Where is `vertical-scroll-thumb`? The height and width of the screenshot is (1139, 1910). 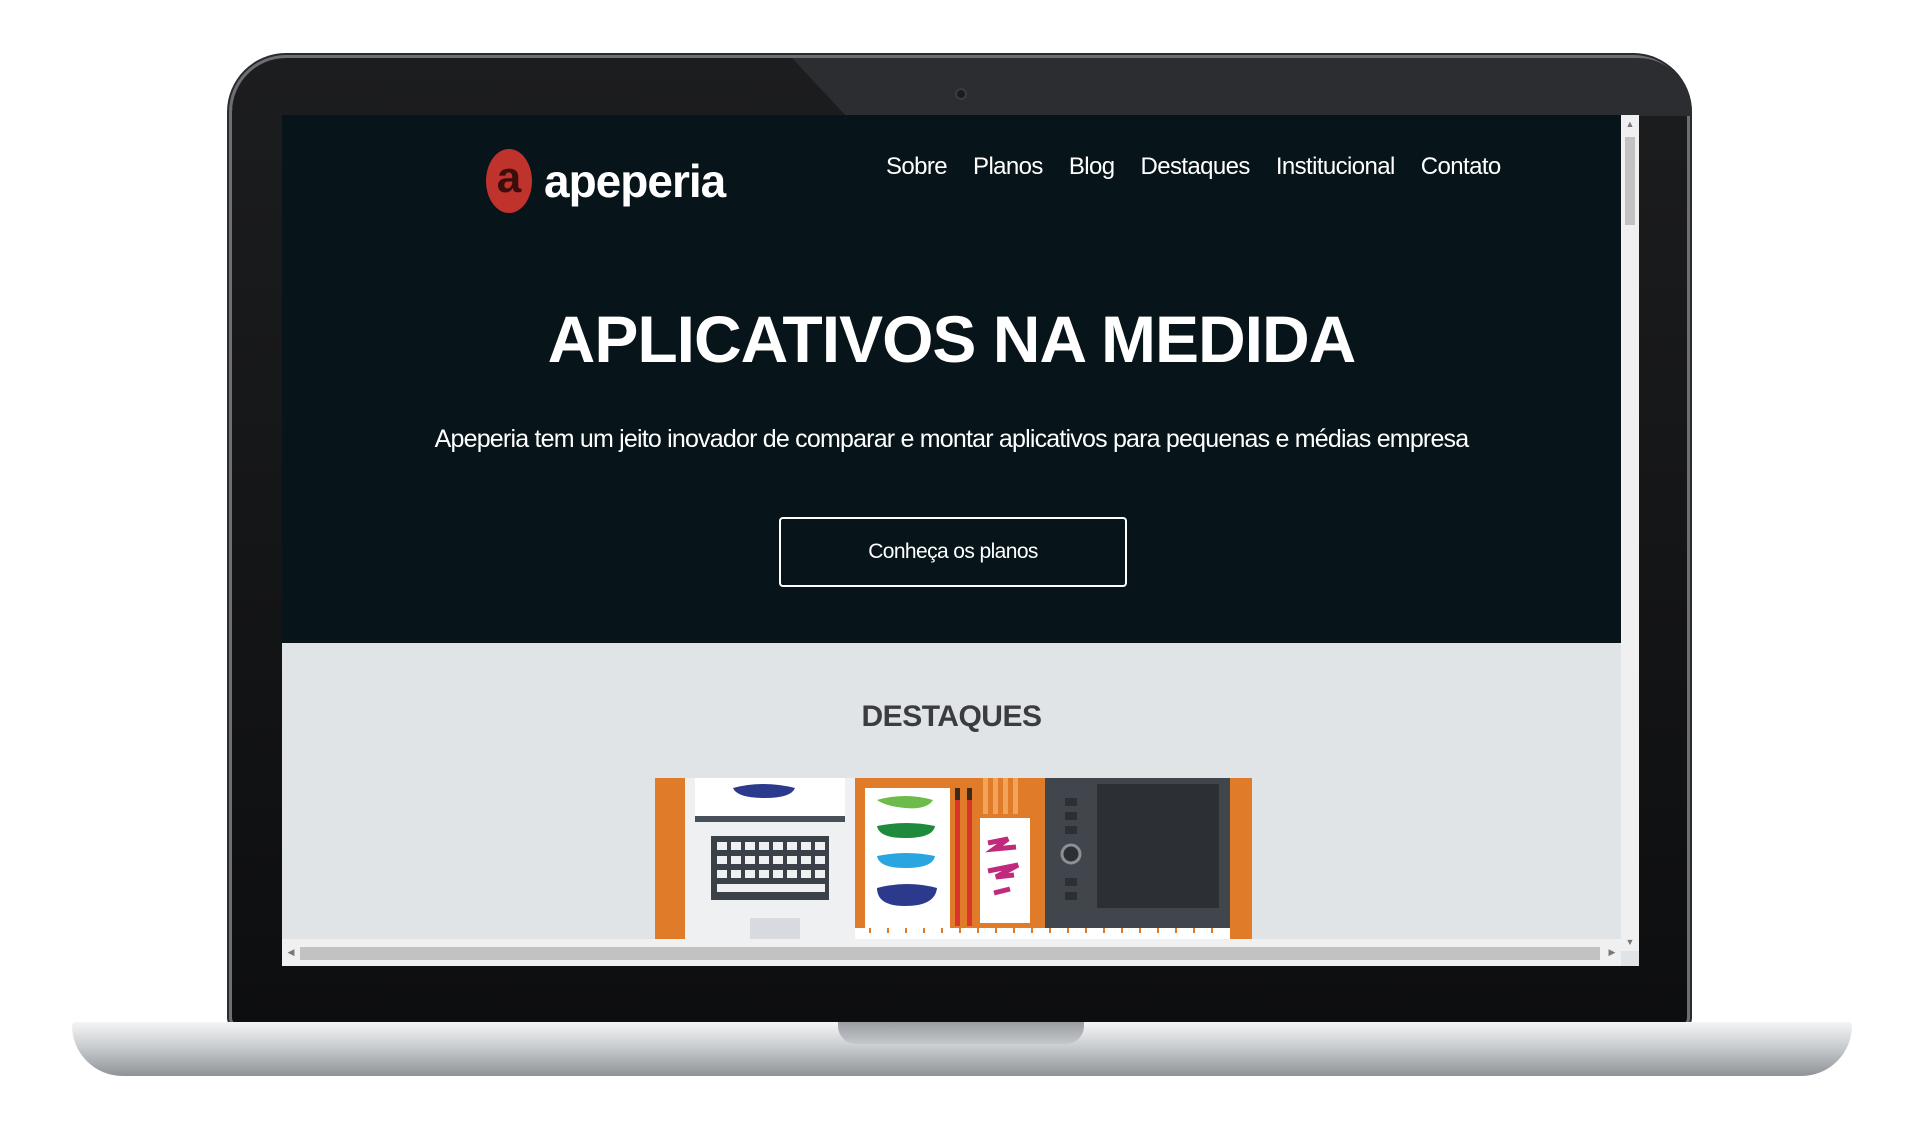 vertical-scroll-thumb is located at coordinates (1630, 181).